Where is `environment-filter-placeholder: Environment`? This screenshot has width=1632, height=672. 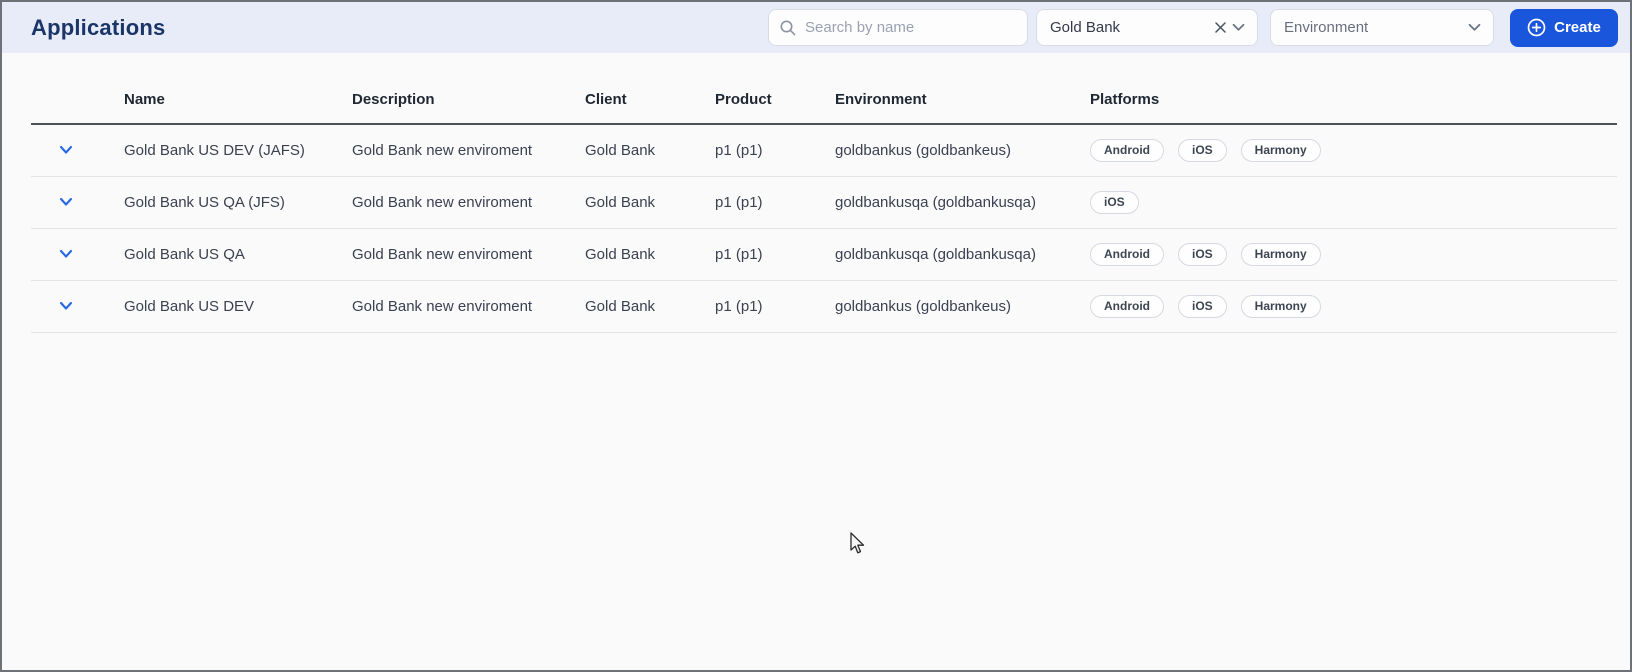 environment-filter-placeholder: Environment is located at coordinates (1326, 27).